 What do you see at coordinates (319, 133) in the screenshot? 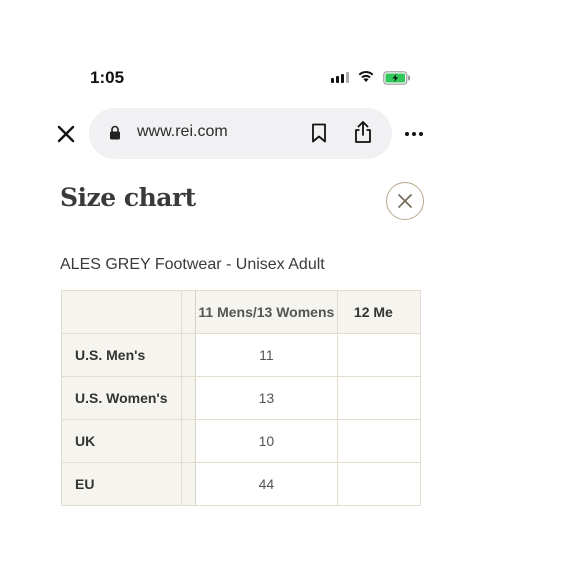
I see `bookmark-icon` at bounding box center [319, 133].